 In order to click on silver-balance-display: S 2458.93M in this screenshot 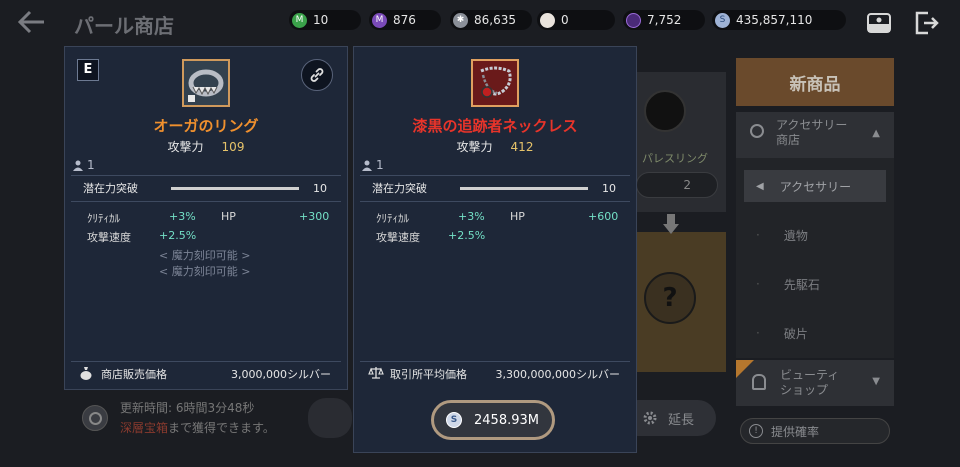, I will do `click(493, 420)`.